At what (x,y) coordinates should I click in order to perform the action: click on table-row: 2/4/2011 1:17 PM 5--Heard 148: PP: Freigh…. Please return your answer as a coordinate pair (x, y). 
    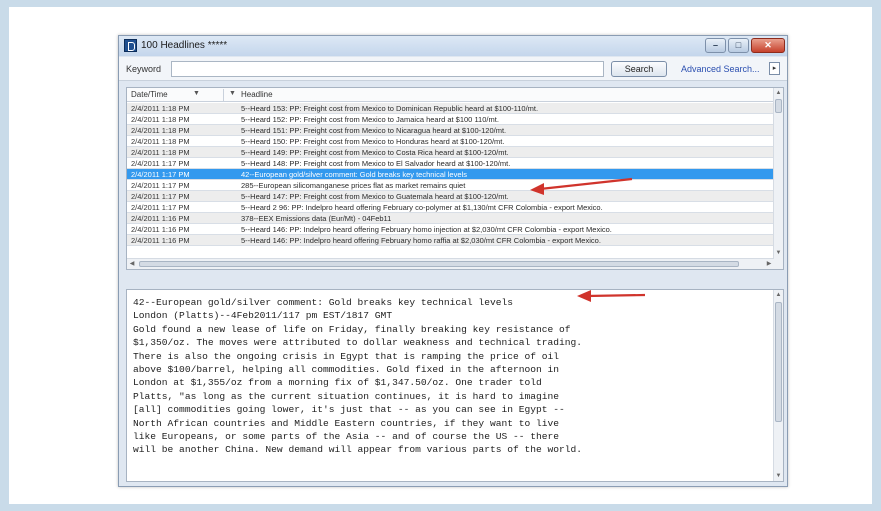
    Looking at the image, I should click on (450, 163).